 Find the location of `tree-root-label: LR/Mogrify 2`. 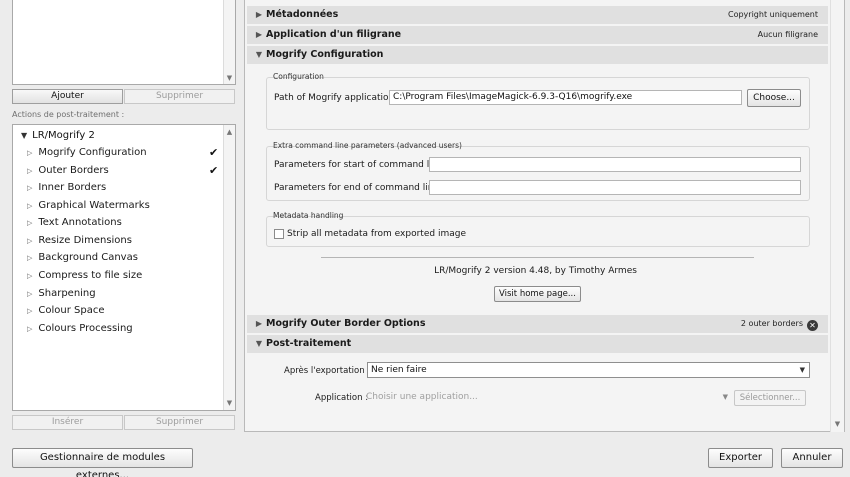

tree-root-label: LR/Mogrify 2 is located at coordinates (63, 135).